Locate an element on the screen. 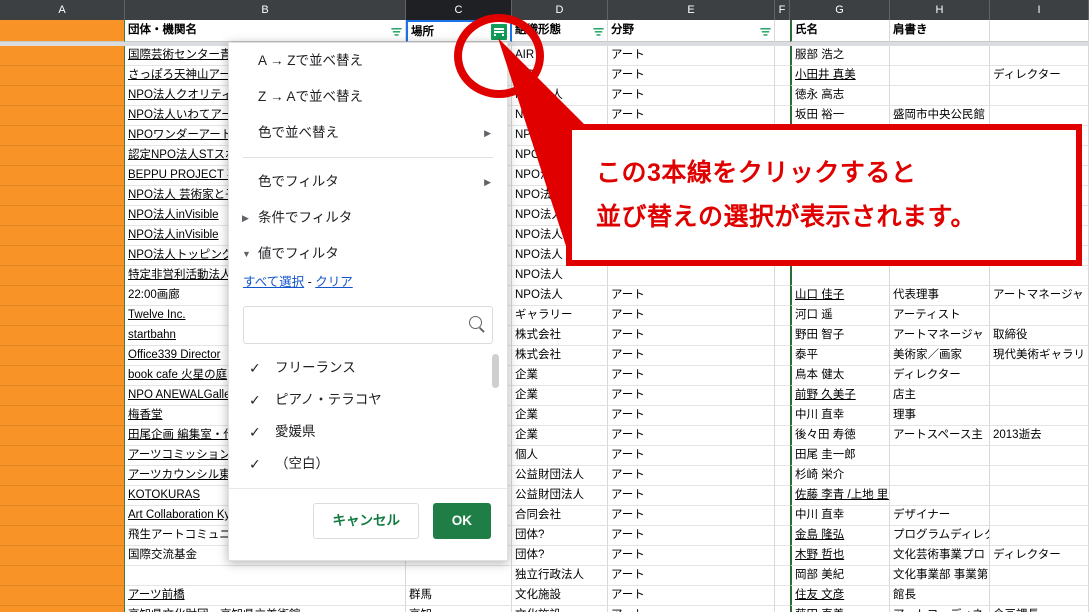 Image resolution: width=1089 pixels, height=612 pixels. cell-g: 後々田 寿徳 is located at coordinates (840, 436).